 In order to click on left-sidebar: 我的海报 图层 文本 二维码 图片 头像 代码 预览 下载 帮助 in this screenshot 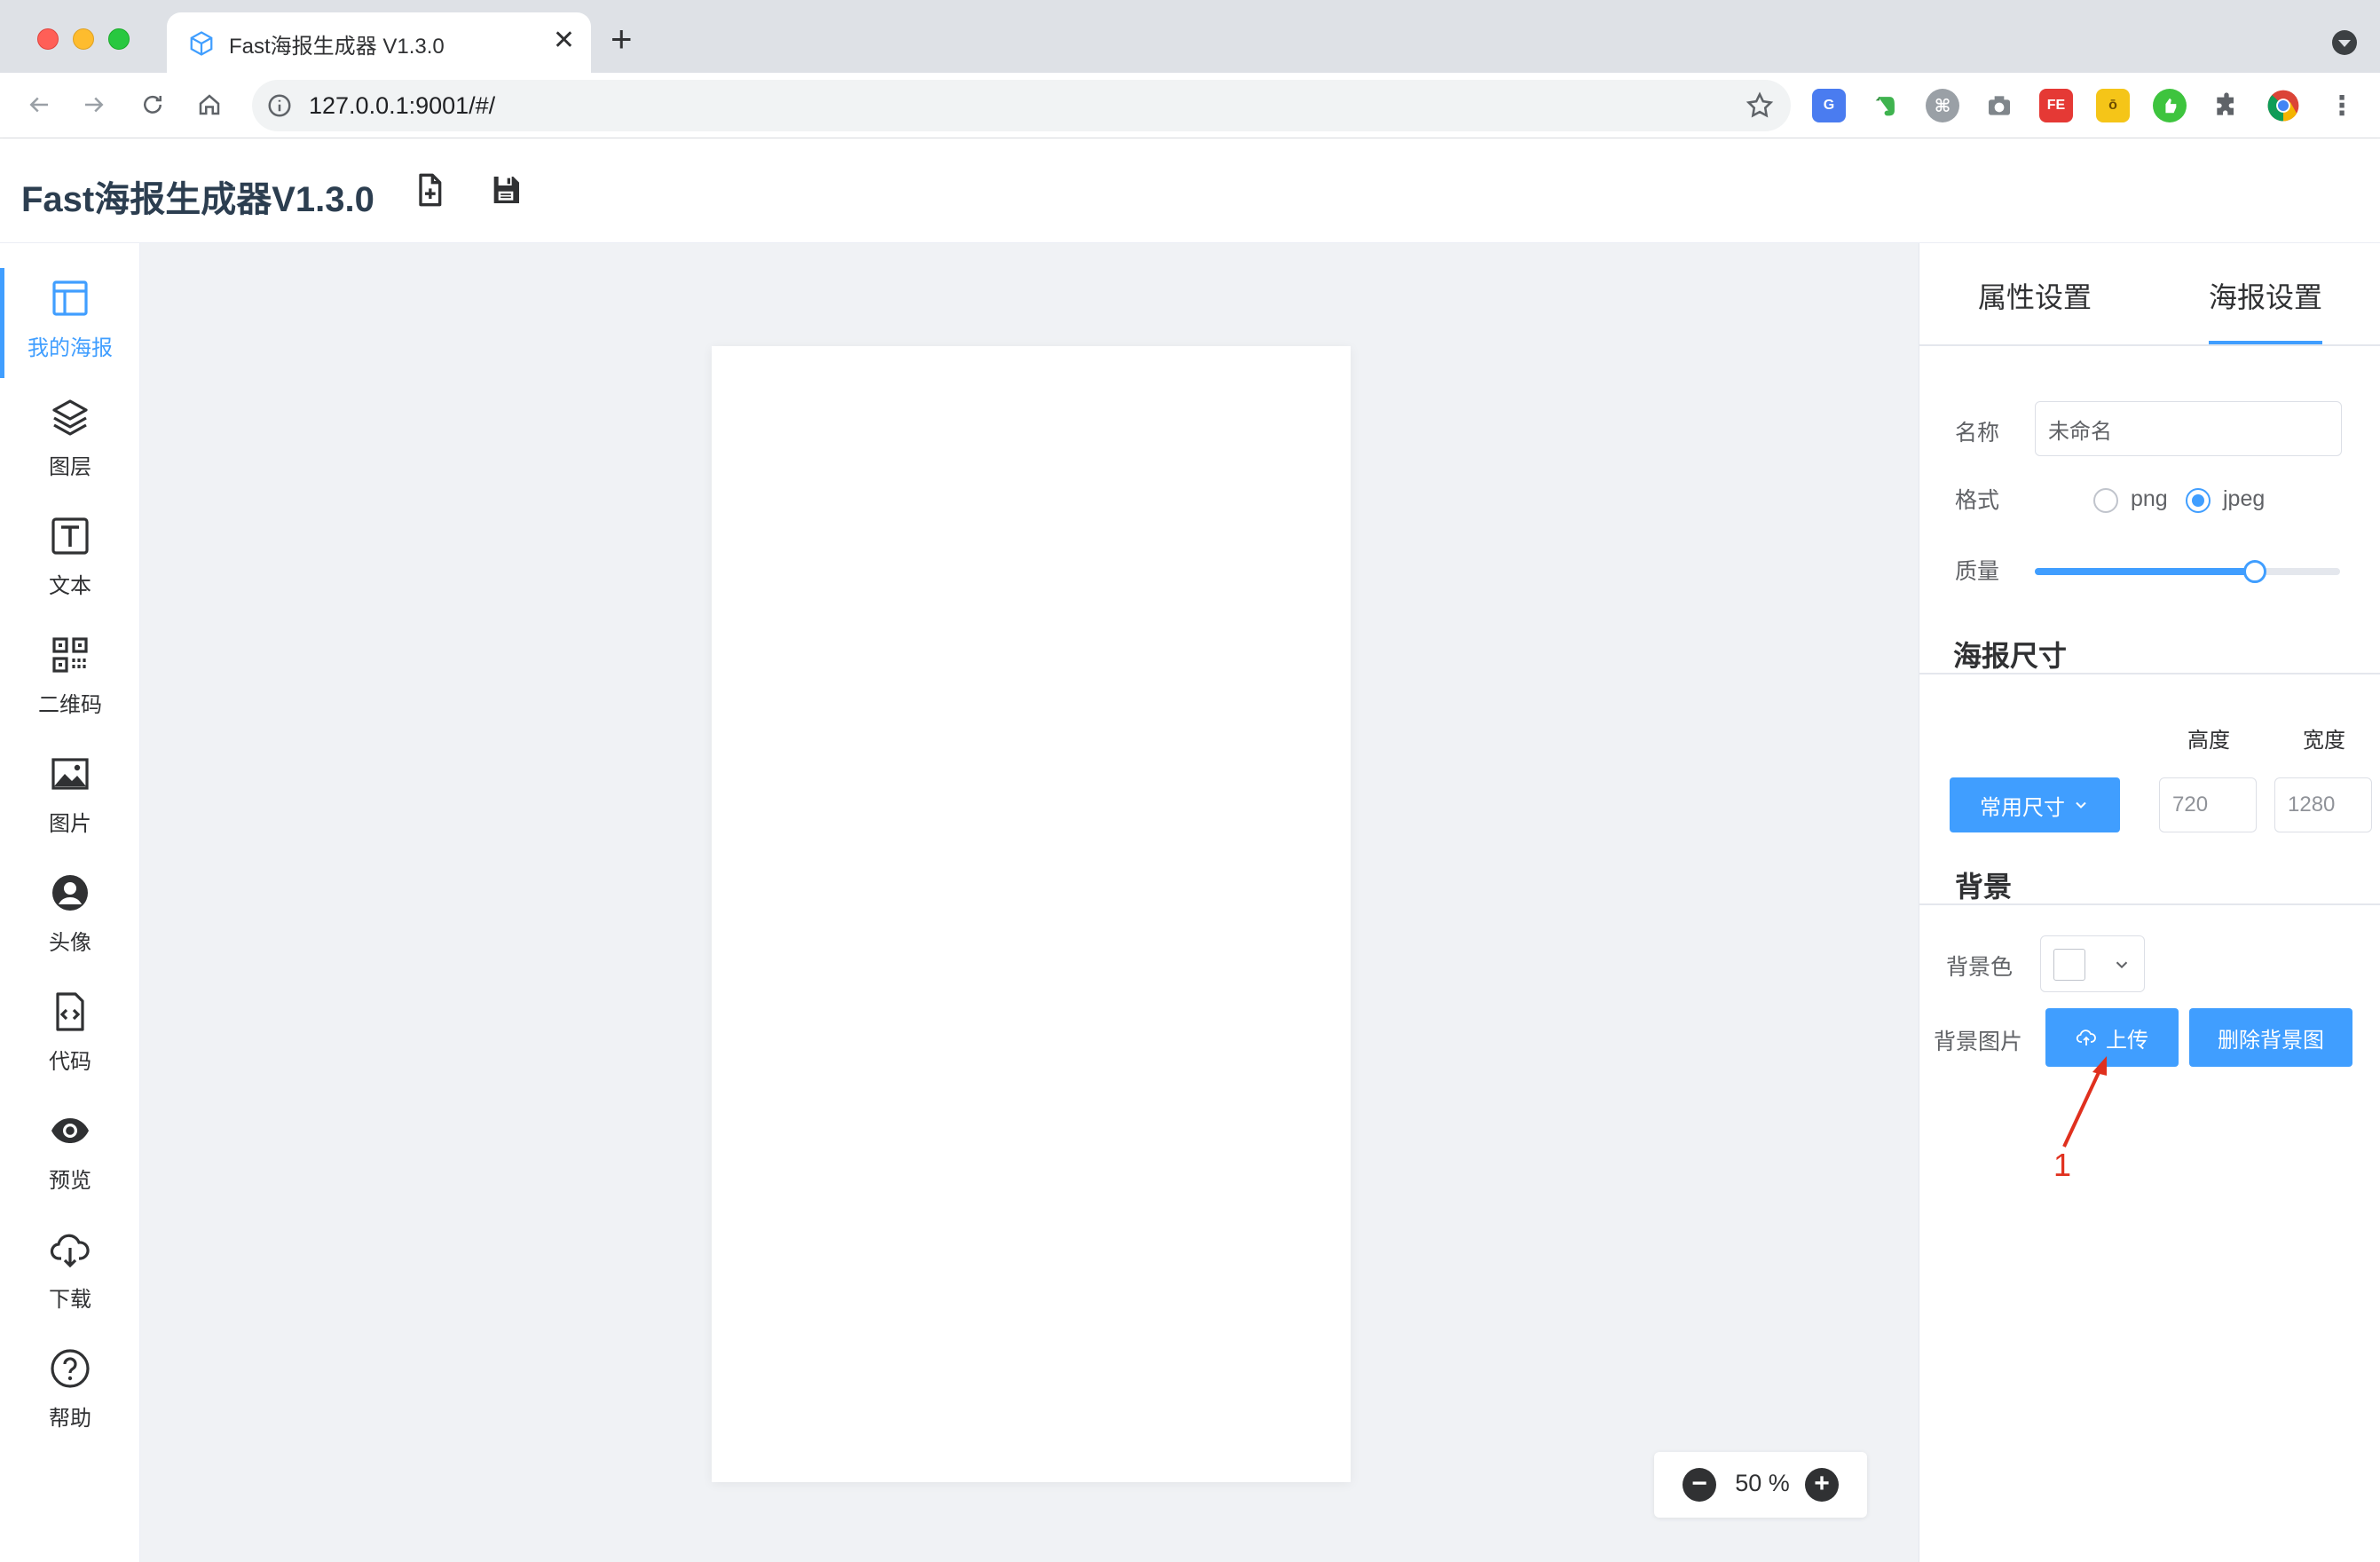, I will do `click(70, 902)`.